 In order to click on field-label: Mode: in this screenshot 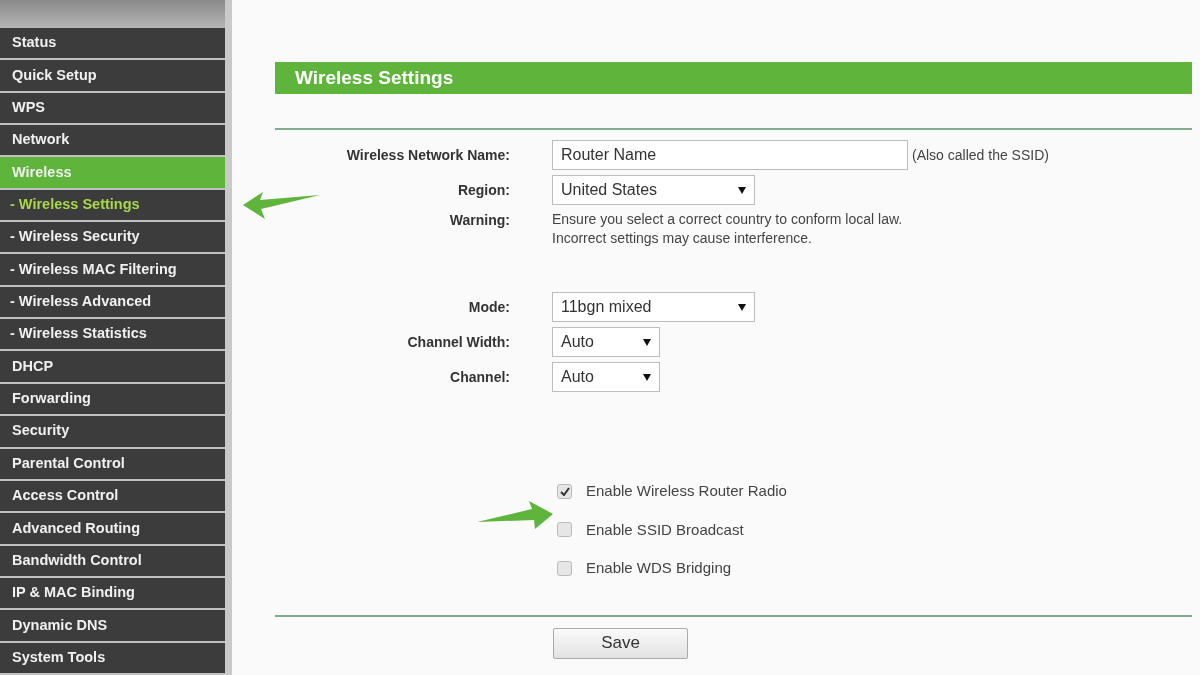, I will do `click(488, 307)`.